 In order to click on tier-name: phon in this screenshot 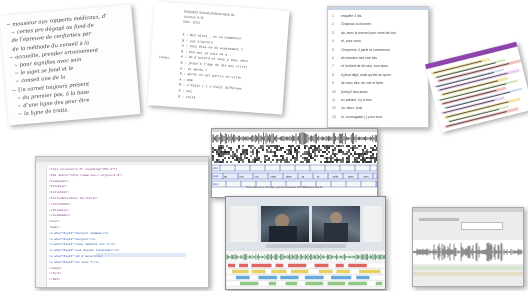, I will do `click(216, 184)`.